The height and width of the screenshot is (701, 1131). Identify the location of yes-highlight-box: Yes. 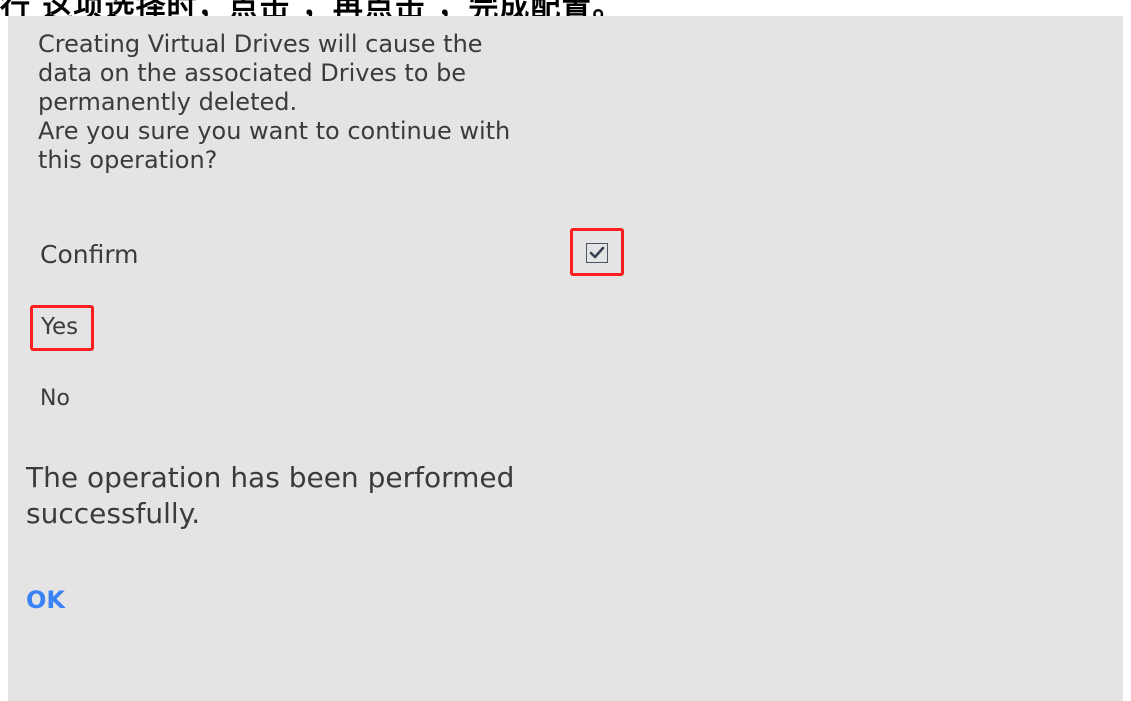
(62, 328).